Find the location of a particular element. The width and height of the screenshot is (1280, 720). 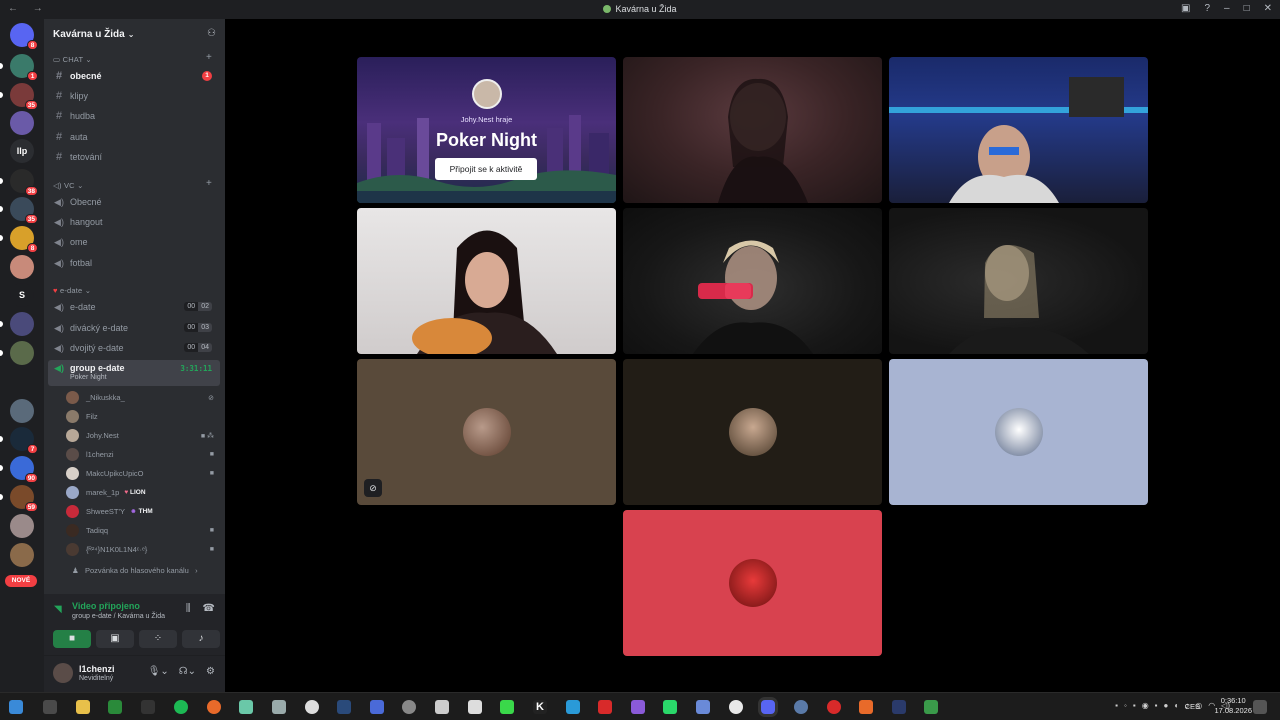

voice-channel-obecne: ◀) Obecné is located at coordinates (134, 202).